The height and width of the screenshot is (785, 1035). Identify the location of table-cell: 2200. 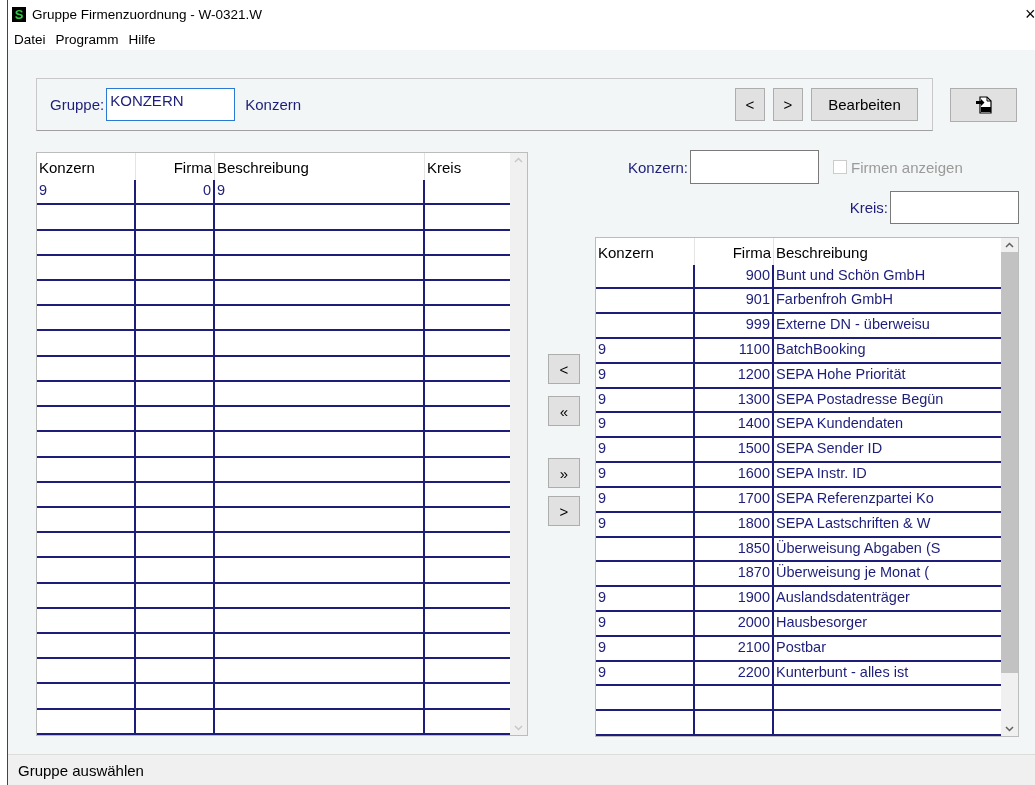
(734, 673).